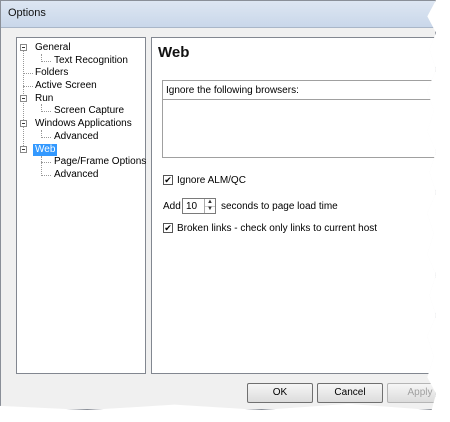  What do you see at coordinates (168, 228) in the screenshot?
I see `broken-links-checkbox: ✔` at bounding box center [168, 228].